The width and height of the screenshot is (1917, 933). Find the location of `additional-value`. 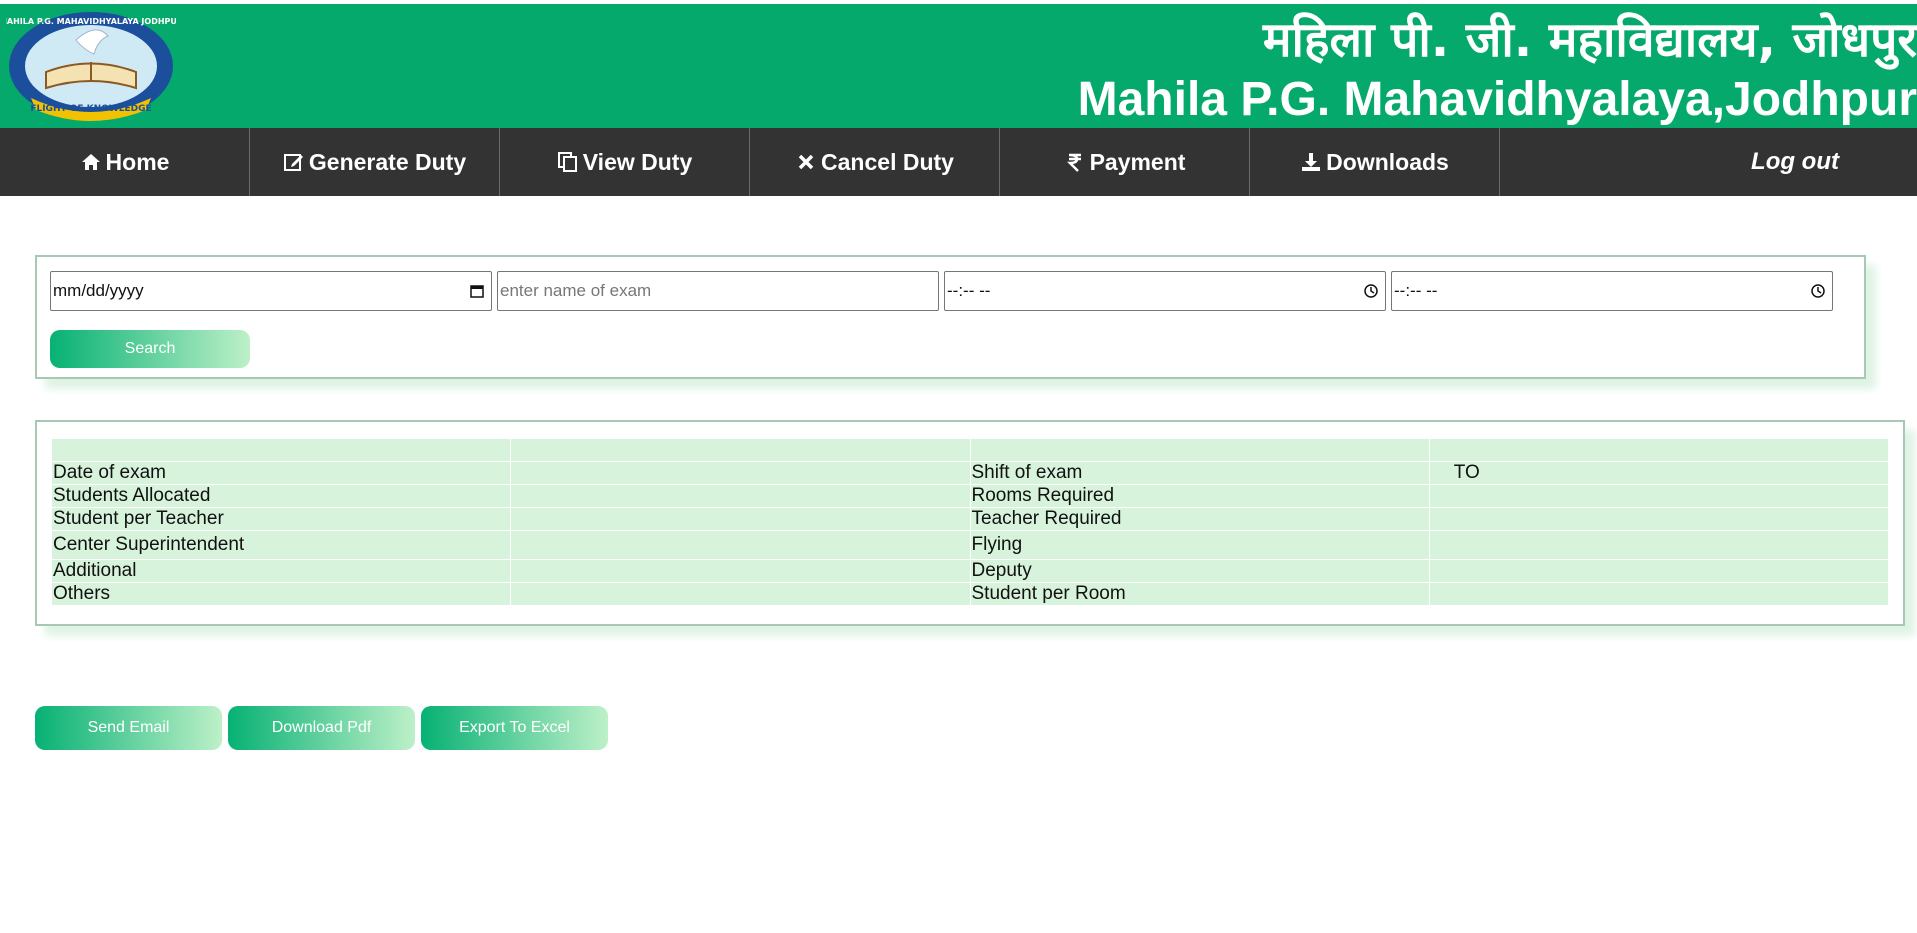

additional-value is located at coordinates (740, 571).